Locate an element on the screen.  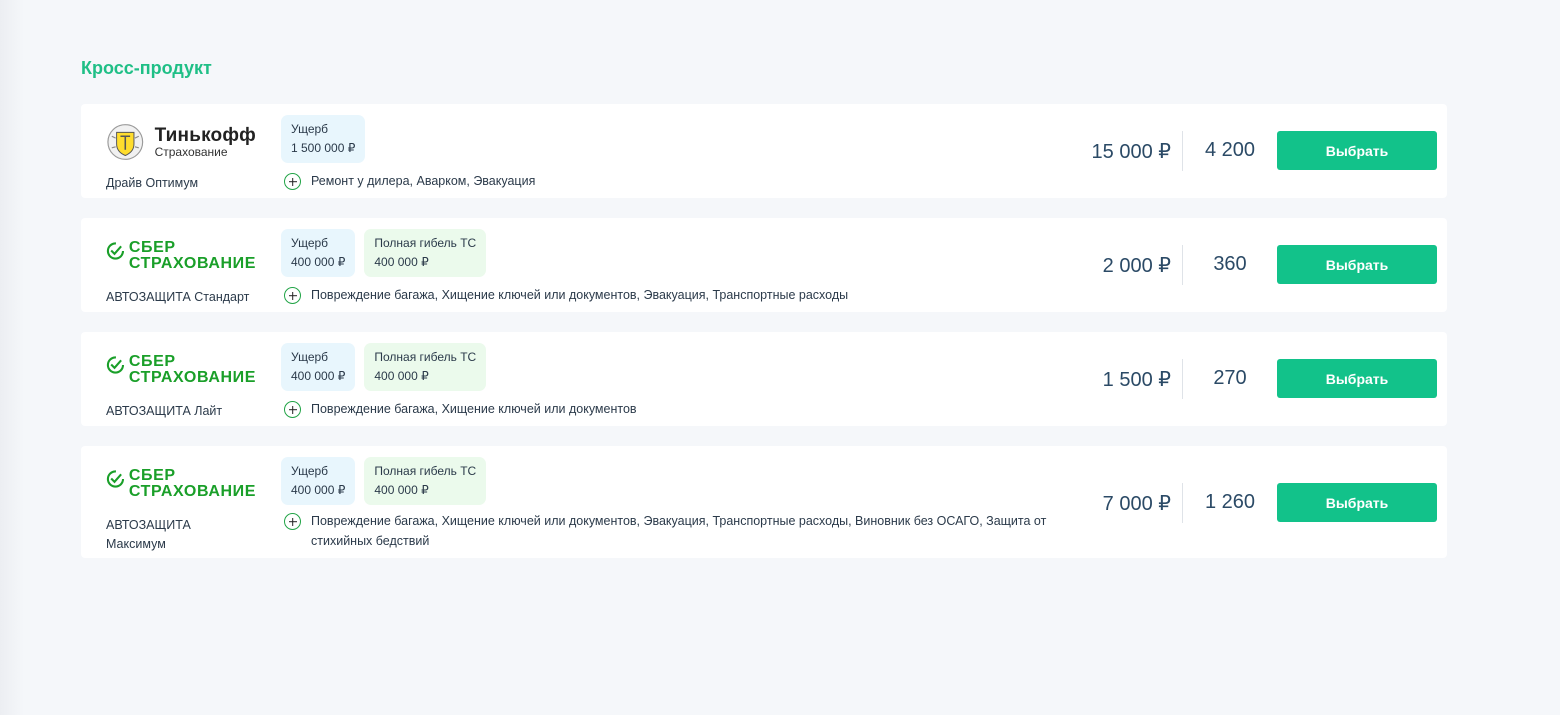
tinkoff-shield-icon is located at coordinates (125, 142).